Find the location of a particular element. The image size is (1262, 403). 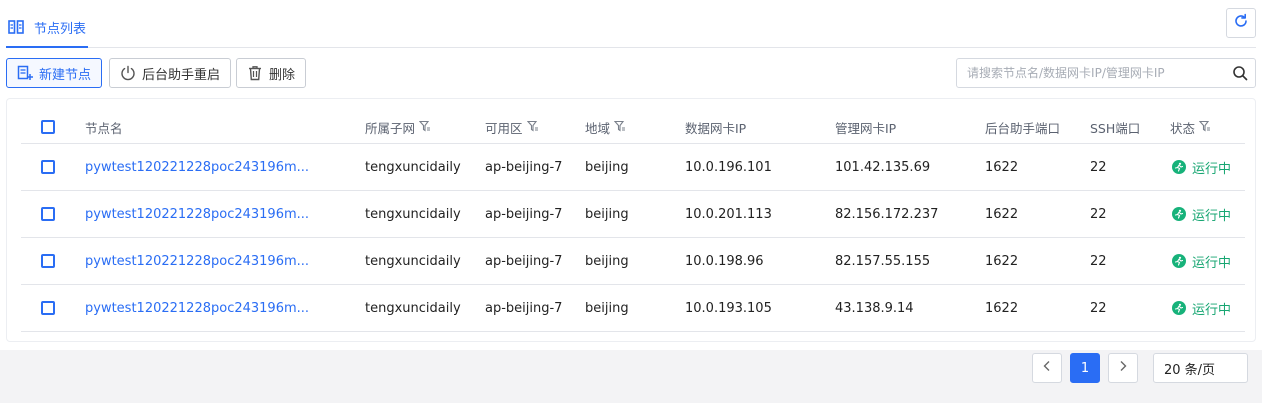

chevron-right-icon is located at coordinates (1123, 368).